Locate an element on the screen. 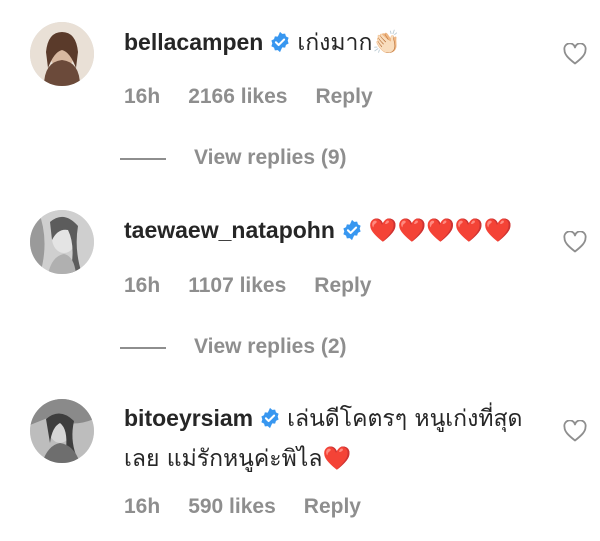  likes-count: 2166 likes is located at coordinates (237, 97).